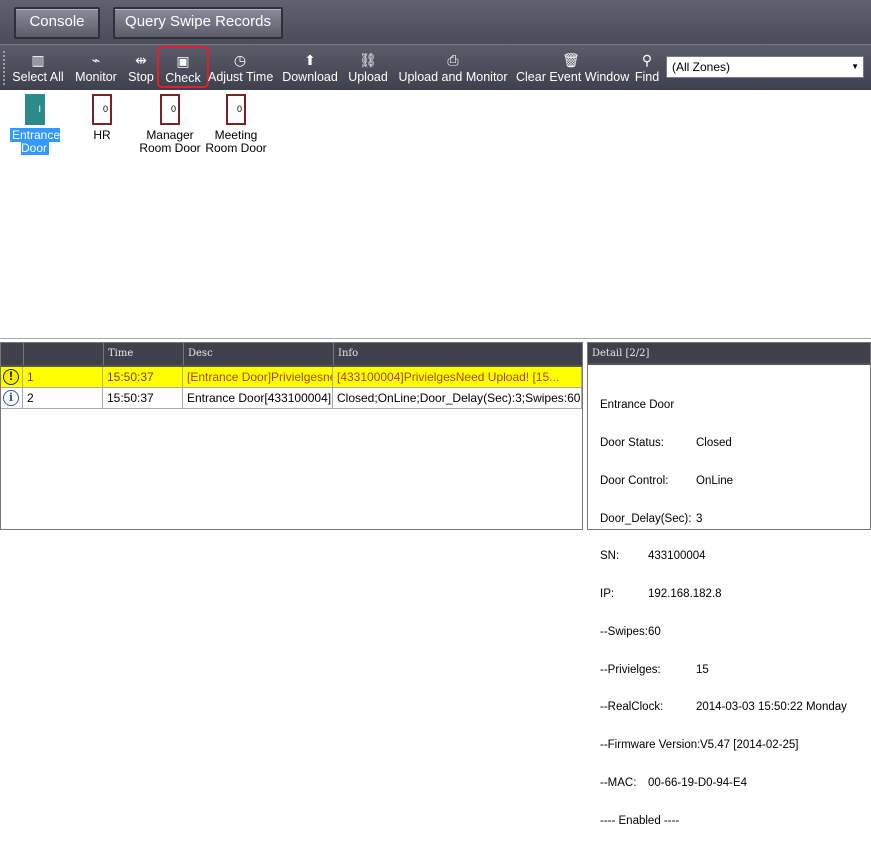 Image resolution: width=871 pixels, height=853 pixels. I want to click on select-all-icon: ▥, so click(38, 60).